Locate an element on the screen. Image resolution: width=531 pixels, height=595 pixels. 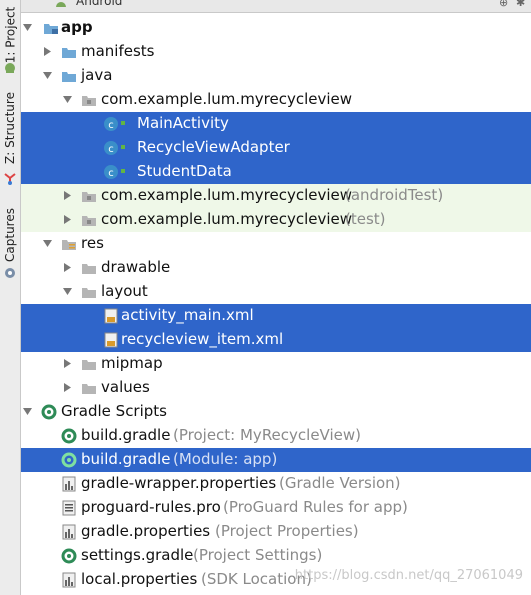
tree-item-res: res is located at coordinates (276, 244).